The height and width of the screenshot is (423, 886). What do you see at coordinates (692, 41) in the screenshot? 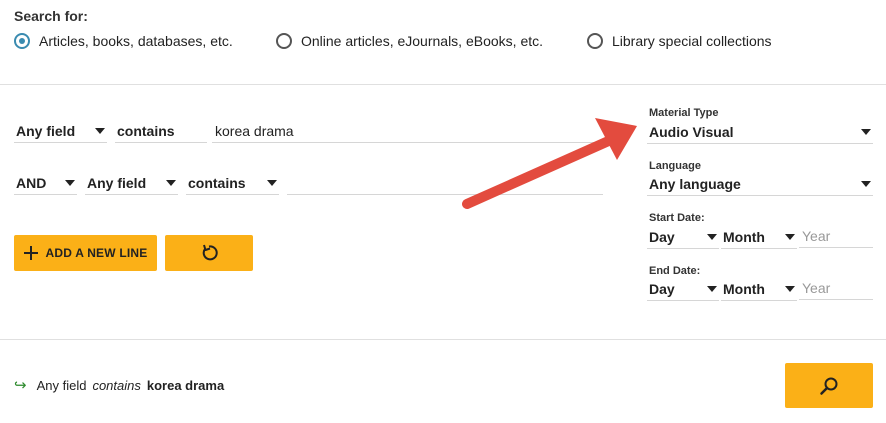
I see `radio-label: Library special collections` at bounding box center [692, 41].